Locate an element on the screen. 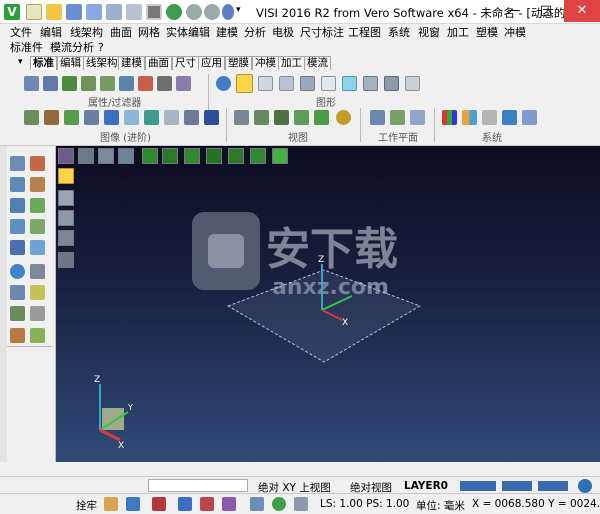  left-tool-offset-icon is located at coordinates (37, 226).